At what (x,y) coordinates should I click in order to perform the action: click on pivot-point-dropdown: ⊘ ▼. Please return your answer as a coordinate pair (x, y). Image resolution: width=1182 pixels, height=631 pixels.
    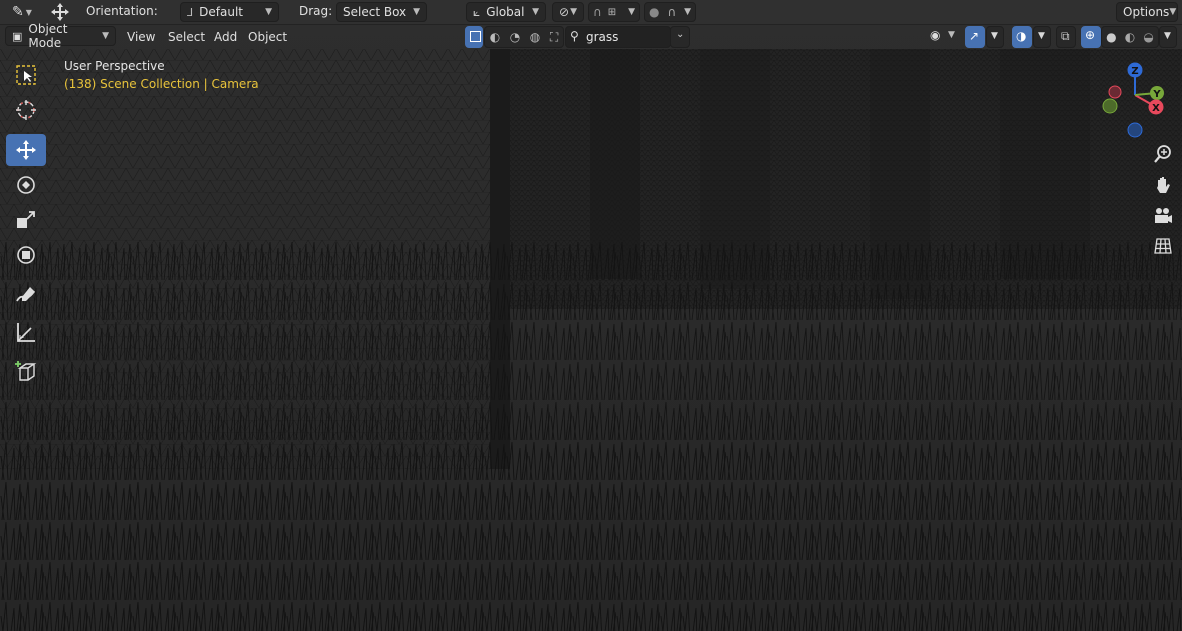
    Looking at the image, I should click on (568, 12).